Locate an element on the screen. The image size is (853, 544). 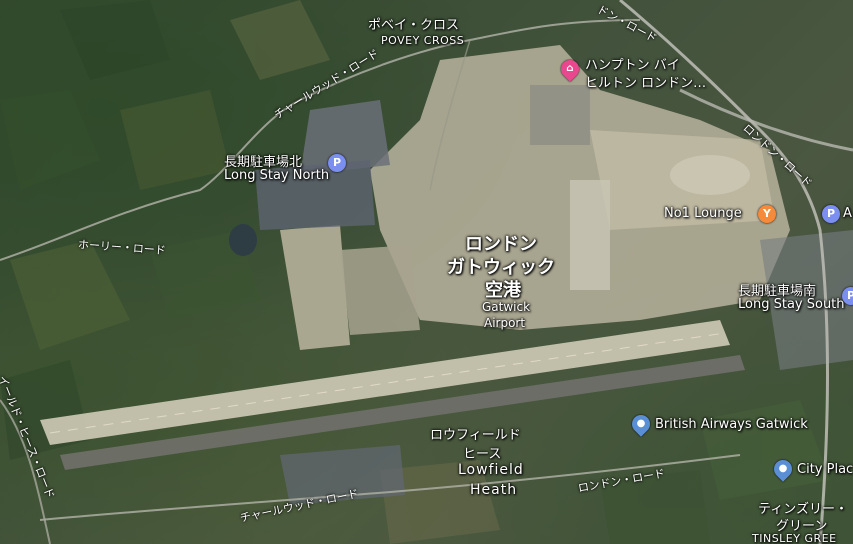
bed-icon: ⌂ is located at coordinates (570, 68).